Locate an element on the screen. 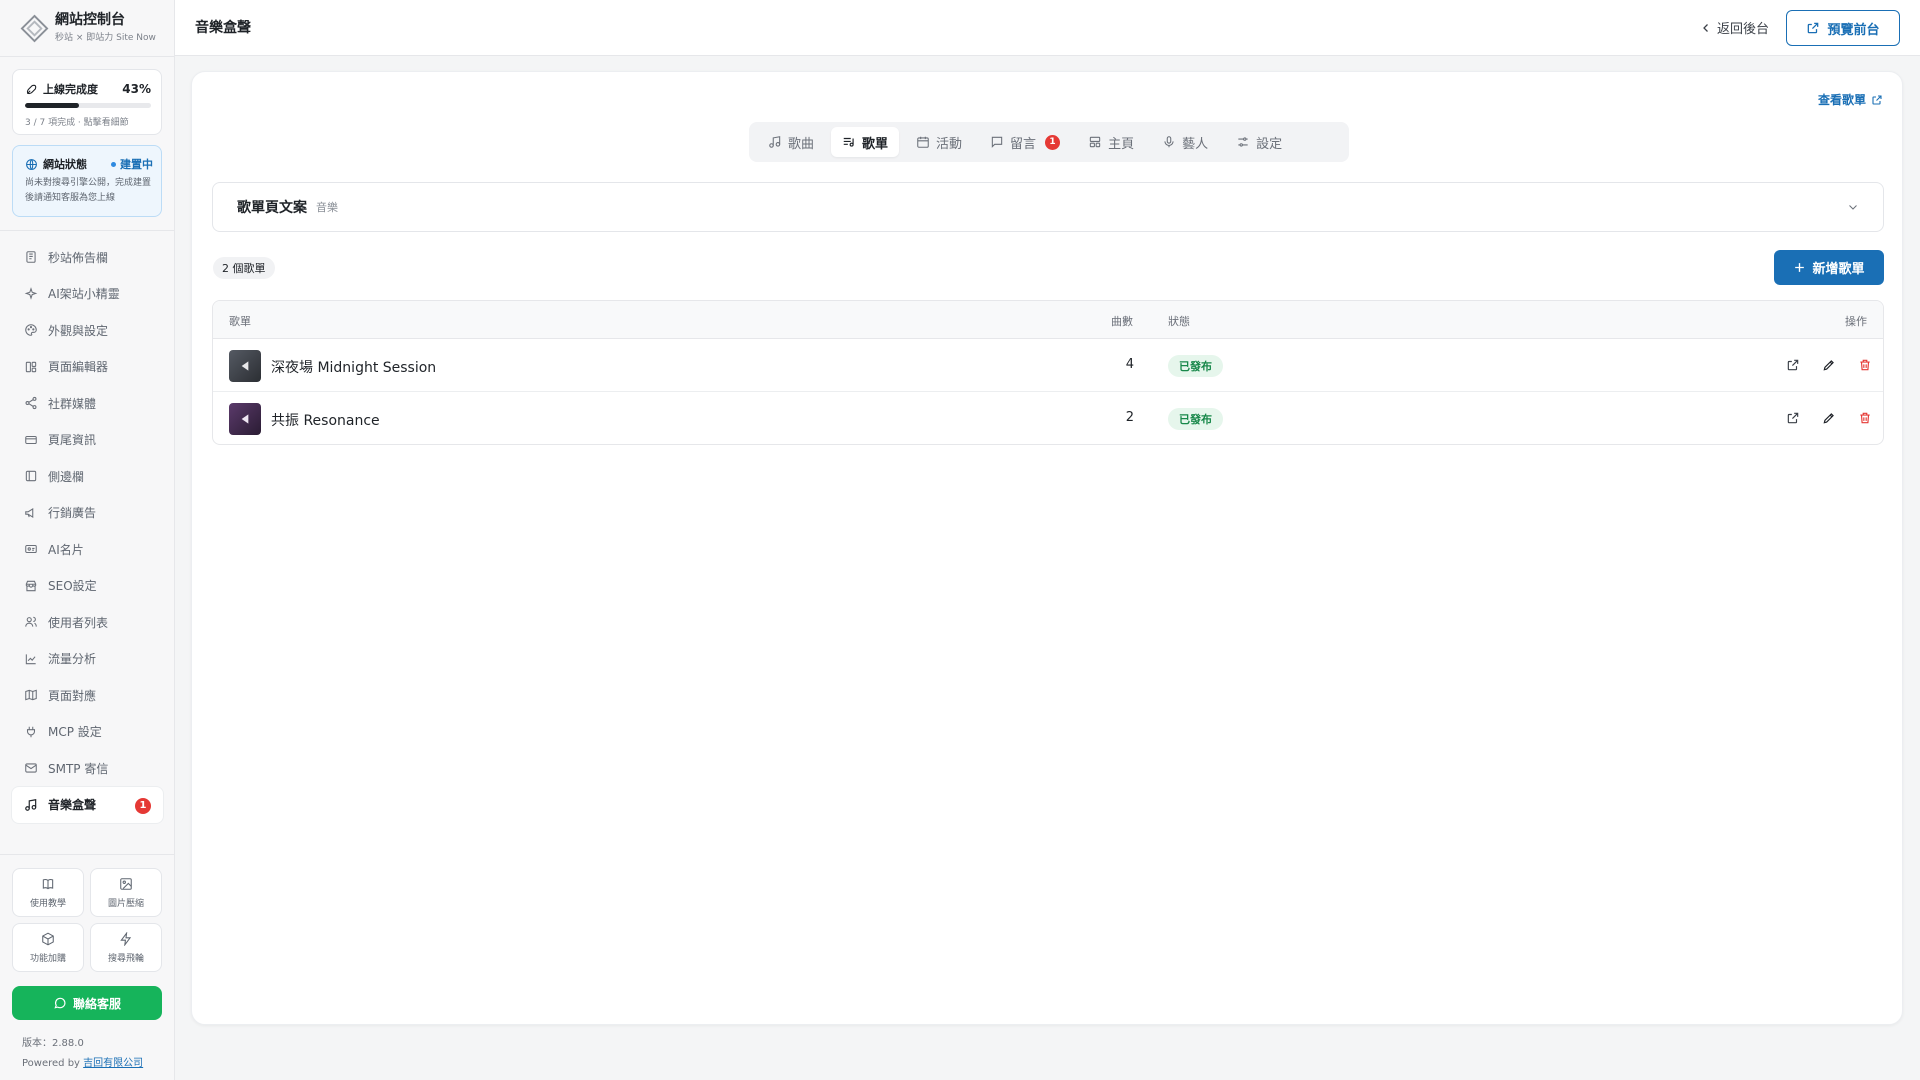 The image size is (1920, 1080). sidebar-item-music: 音樂盒聲 1 is located at coordinates (87, 804).